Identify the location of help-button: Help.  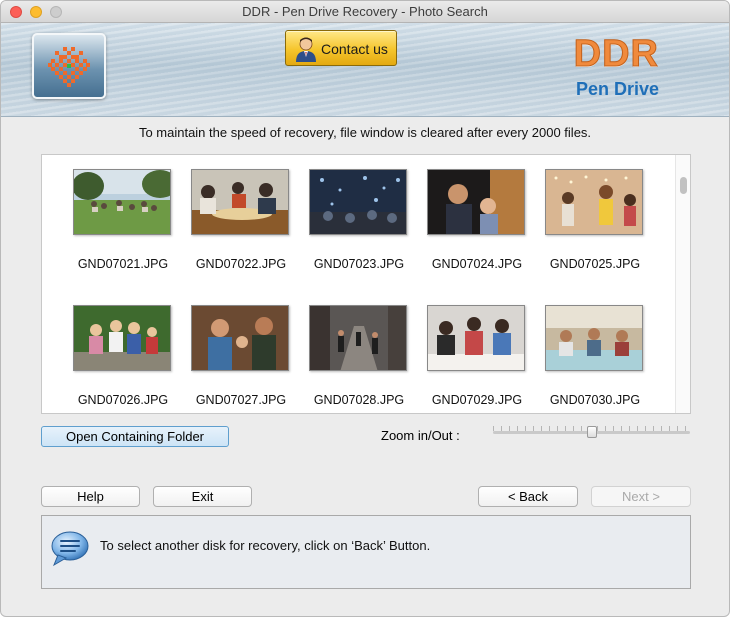
(90, 496).